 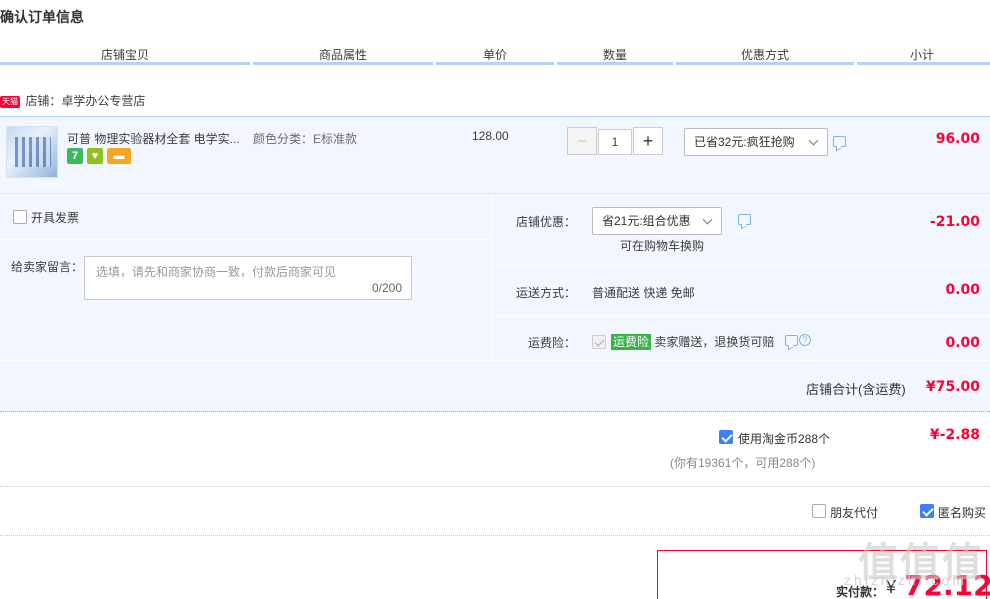 What do you see at coordinates (615, 142) in the screenshot?
I see `quantity-input: 1` at bounding box center [615, 142].